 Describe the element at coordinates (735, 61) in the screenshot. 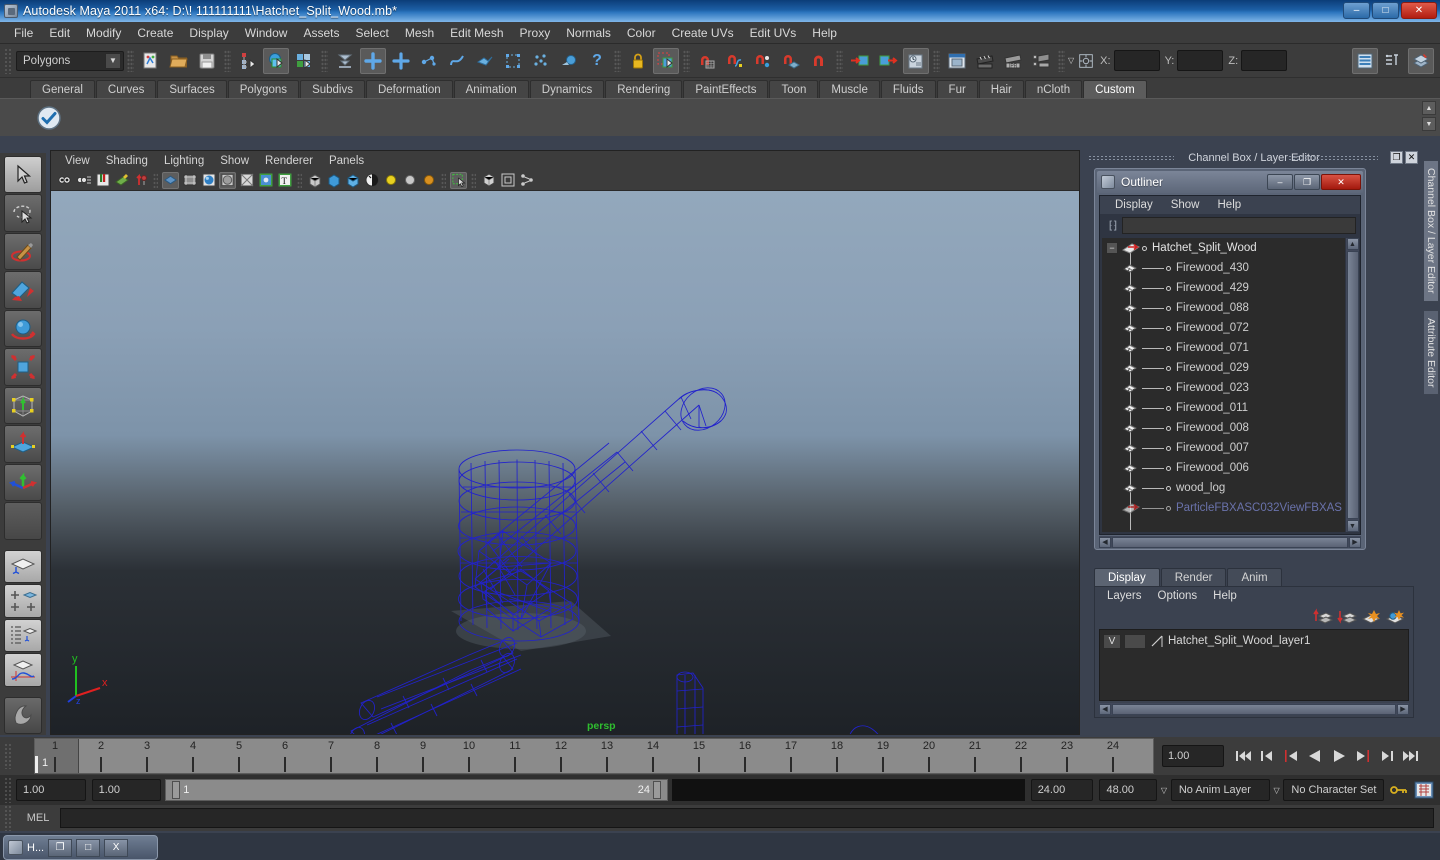

I see `snap-to-curve-icon` at that location.